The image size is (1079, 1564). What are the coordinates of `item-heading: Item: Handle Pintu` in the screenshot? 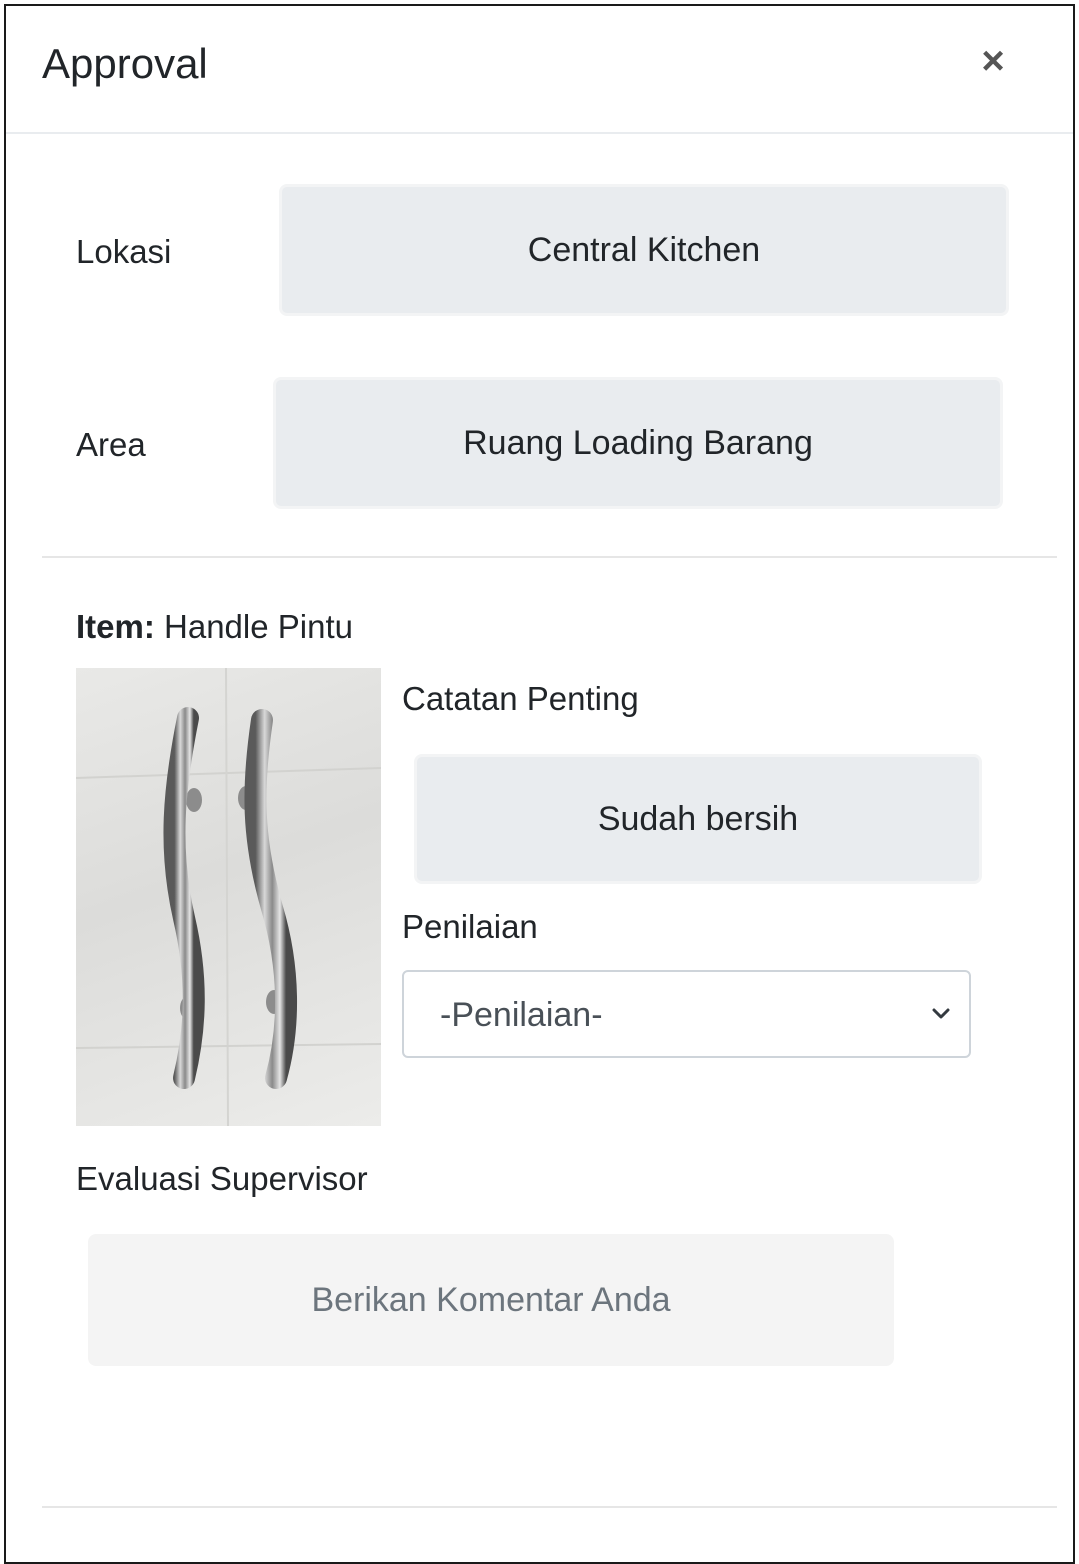 It's located at (214, 627).